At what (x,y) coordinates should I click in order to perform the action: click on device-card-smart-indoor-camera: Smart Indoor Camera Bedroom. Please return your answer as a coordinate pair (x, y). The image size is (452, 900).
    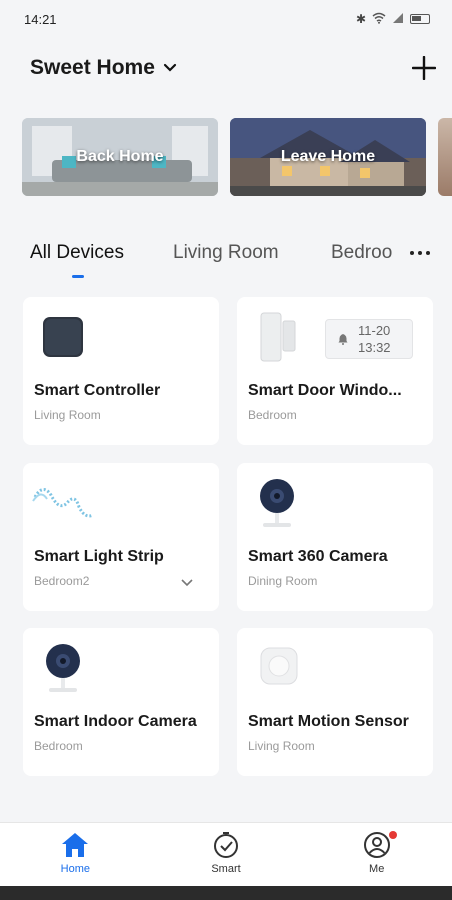
    Looking at the image, I should click on (121, 702).